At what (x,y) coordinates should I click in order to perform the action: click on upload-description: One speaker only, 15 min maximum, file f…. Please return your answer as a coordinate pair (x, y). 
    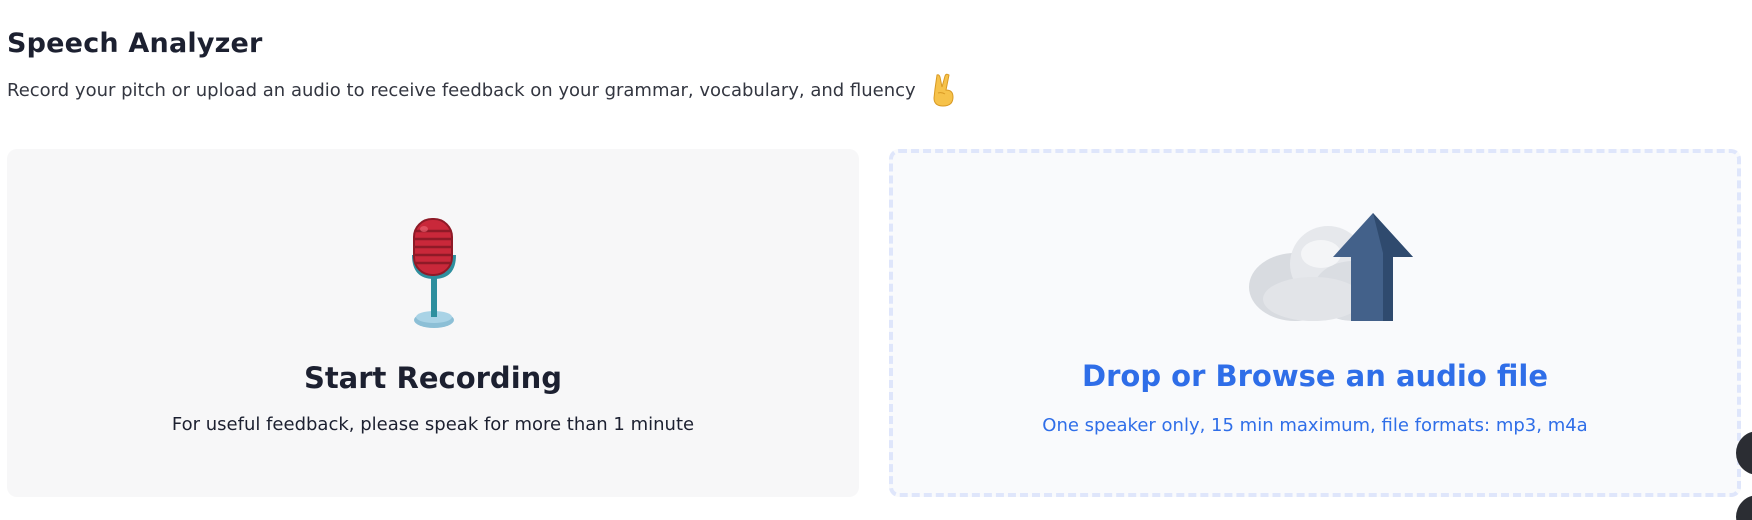
    Looking at the image, I should click on (1315, 425).